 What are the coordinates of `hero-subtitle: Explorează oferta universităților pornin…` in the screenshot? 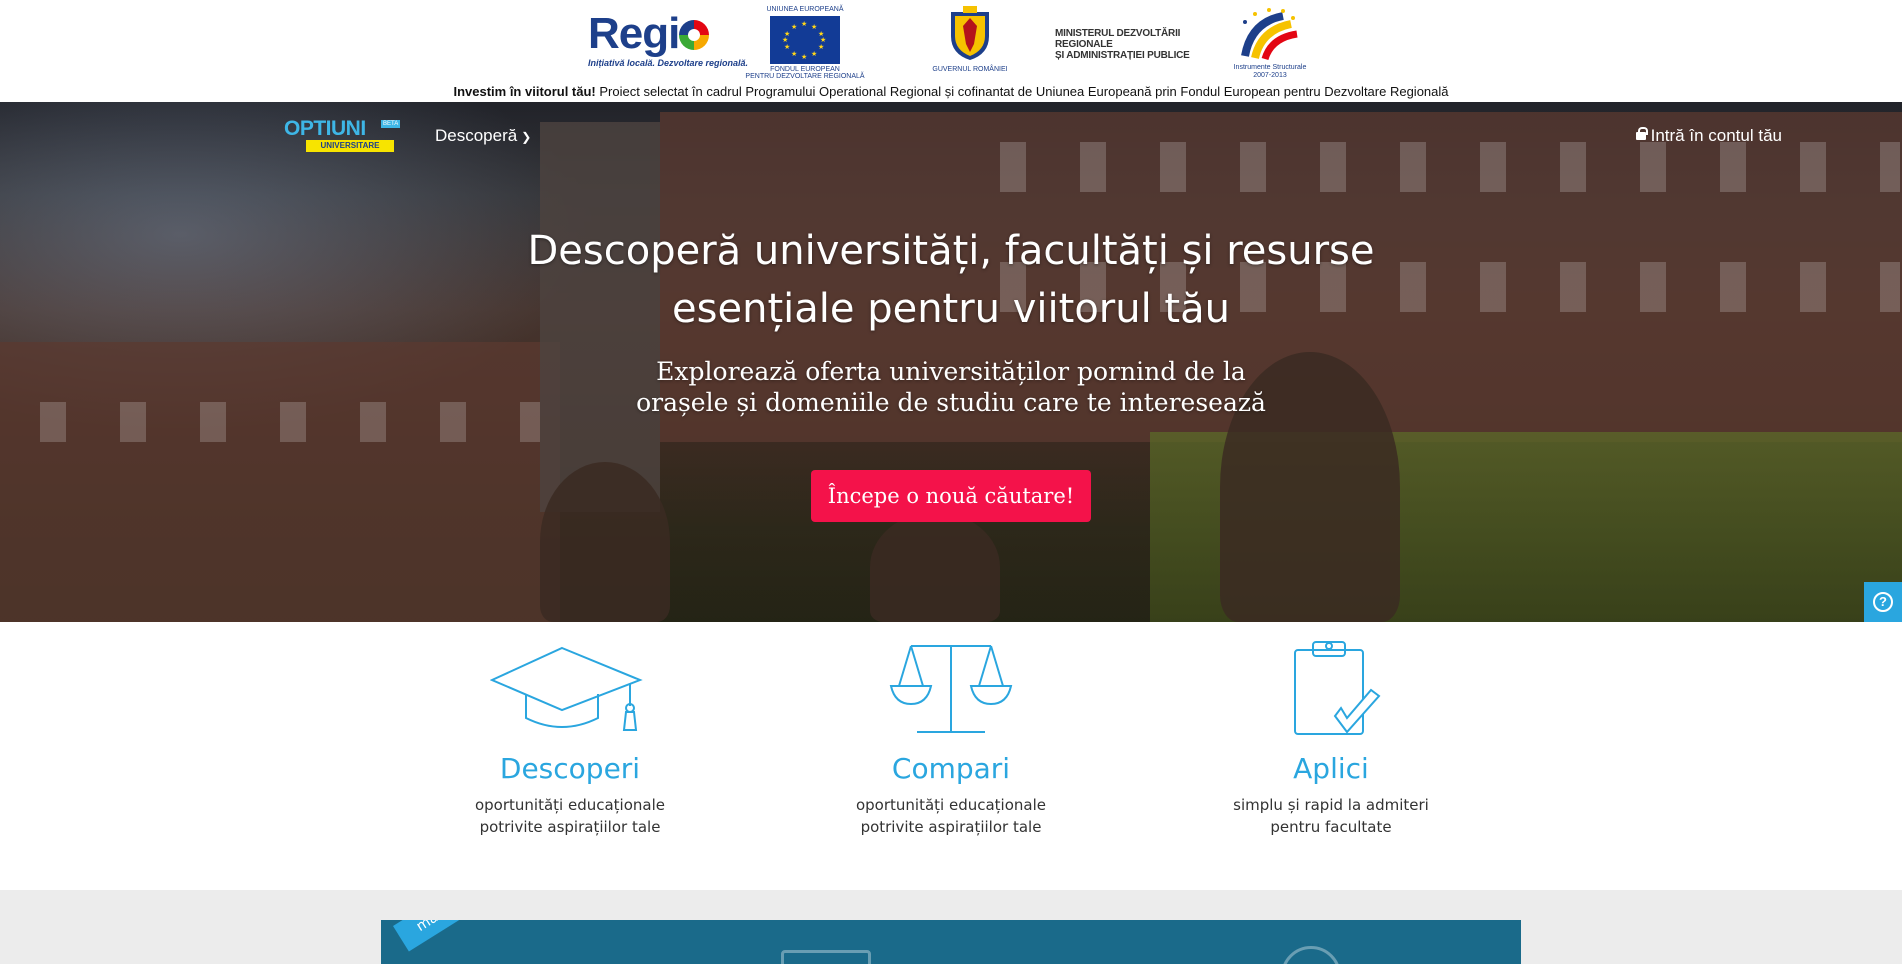 It's located at (951, 387).